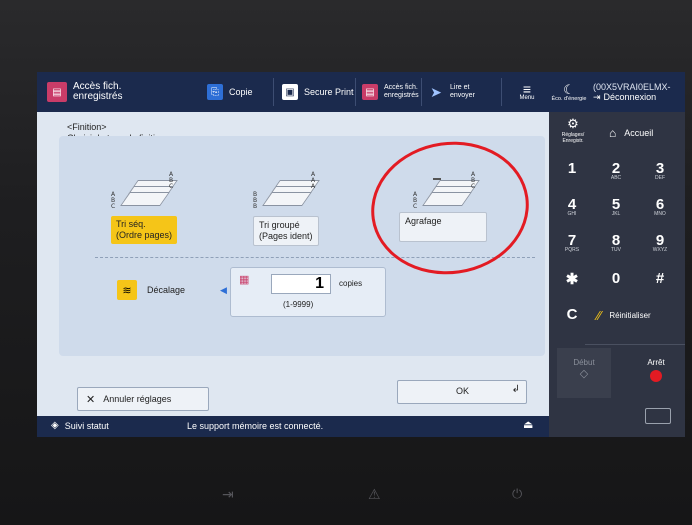 The image size is (692, 525). Describe the element at coordinates (86, 425) in the screenshot. I see `status-monitor-label: Suivi statut` at that location.